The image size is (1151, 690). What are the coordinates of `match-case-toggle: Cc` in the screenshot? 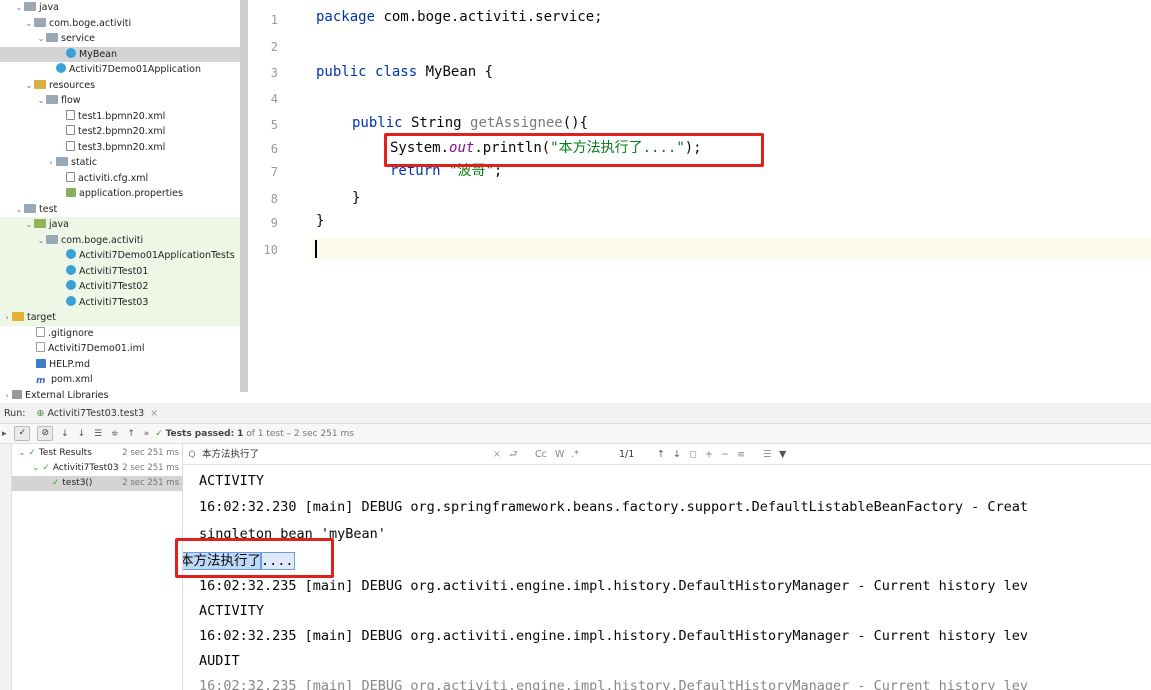 It's located at (541, 454).